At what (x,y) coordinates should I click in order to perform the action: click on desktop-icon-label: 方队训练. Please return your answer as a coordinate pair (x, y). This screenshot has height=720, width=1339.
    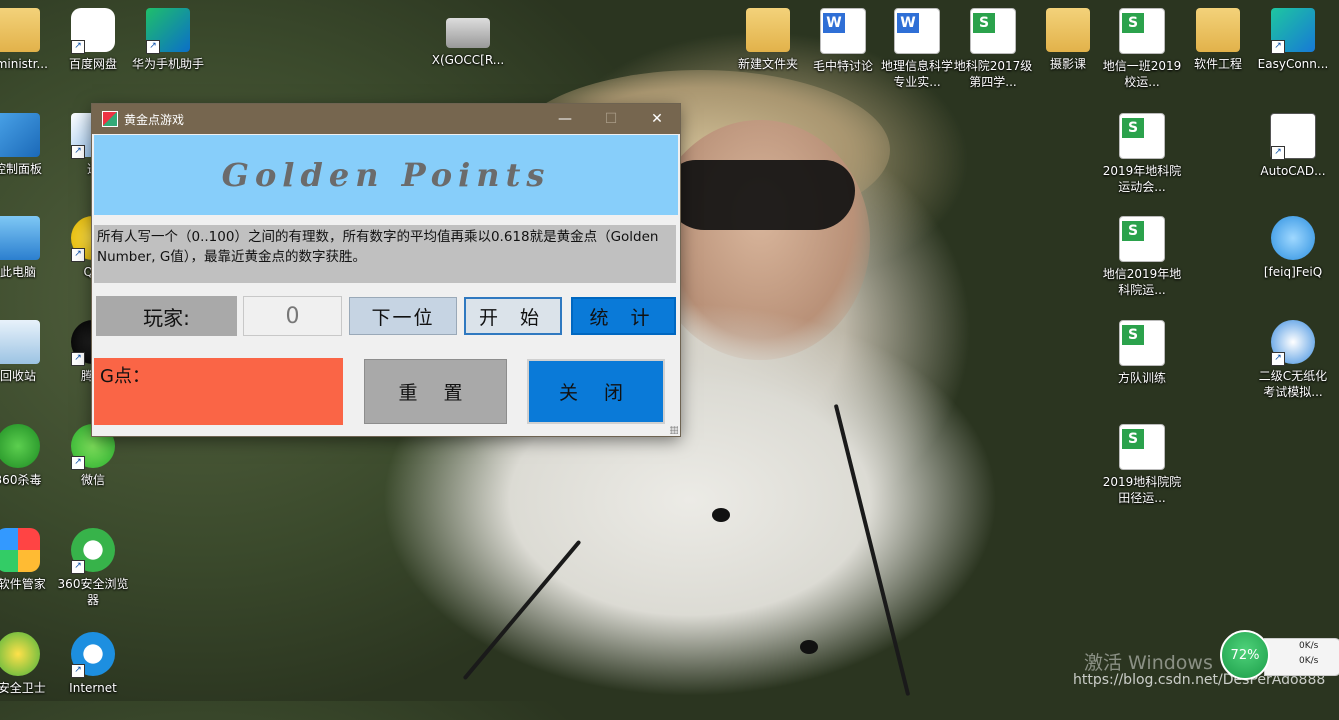
    Looking at the image, I should click on (1141, 378).